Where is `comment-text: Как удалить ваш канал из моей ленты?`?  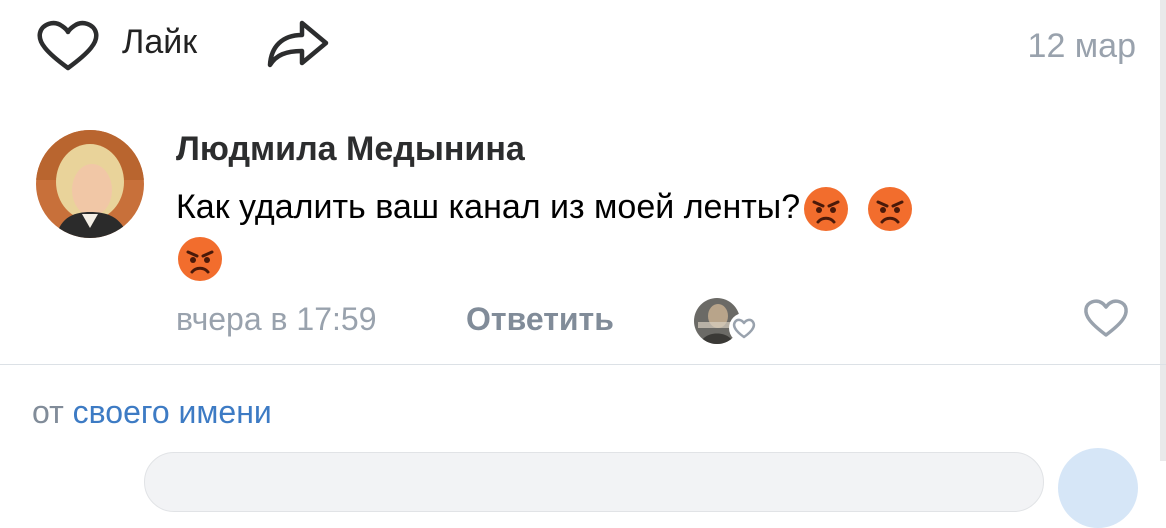
comment-text: Как удалить ваш канал из моей ленты? is located at coordinates (488, 207).